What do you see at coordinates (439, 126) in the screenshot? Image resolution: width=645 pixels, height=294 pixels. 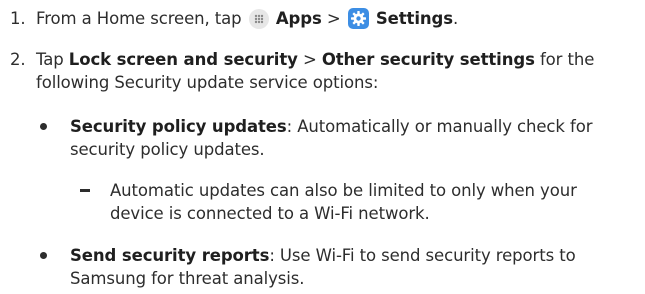 I see `bullet-text: : Automatically or manually check for` at bounding box center [439, 126].